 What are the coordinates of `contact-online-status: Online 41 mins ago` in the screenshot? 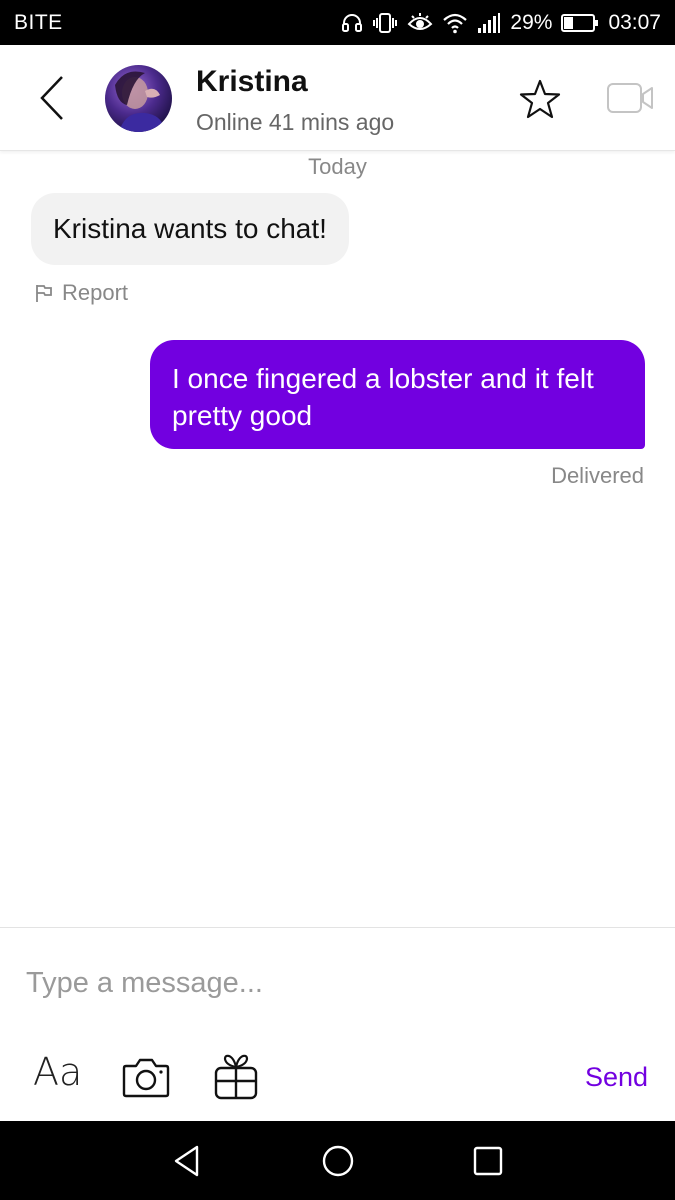 It's located at (295, 122).